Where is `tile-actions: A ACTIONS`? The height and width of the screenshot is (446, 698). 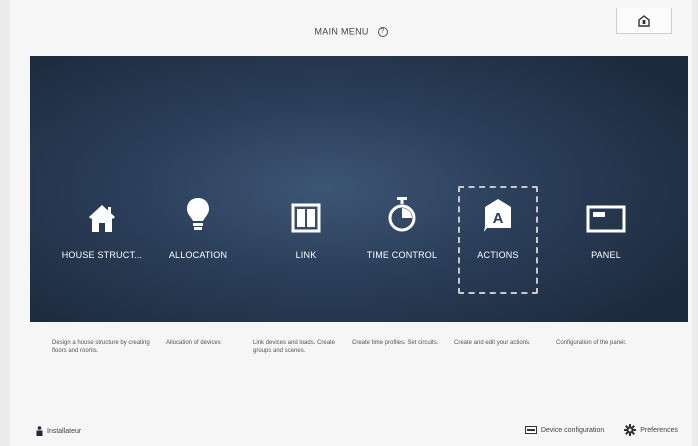
tile-actions: A ACTIONS is located at coordinates (498, 240).